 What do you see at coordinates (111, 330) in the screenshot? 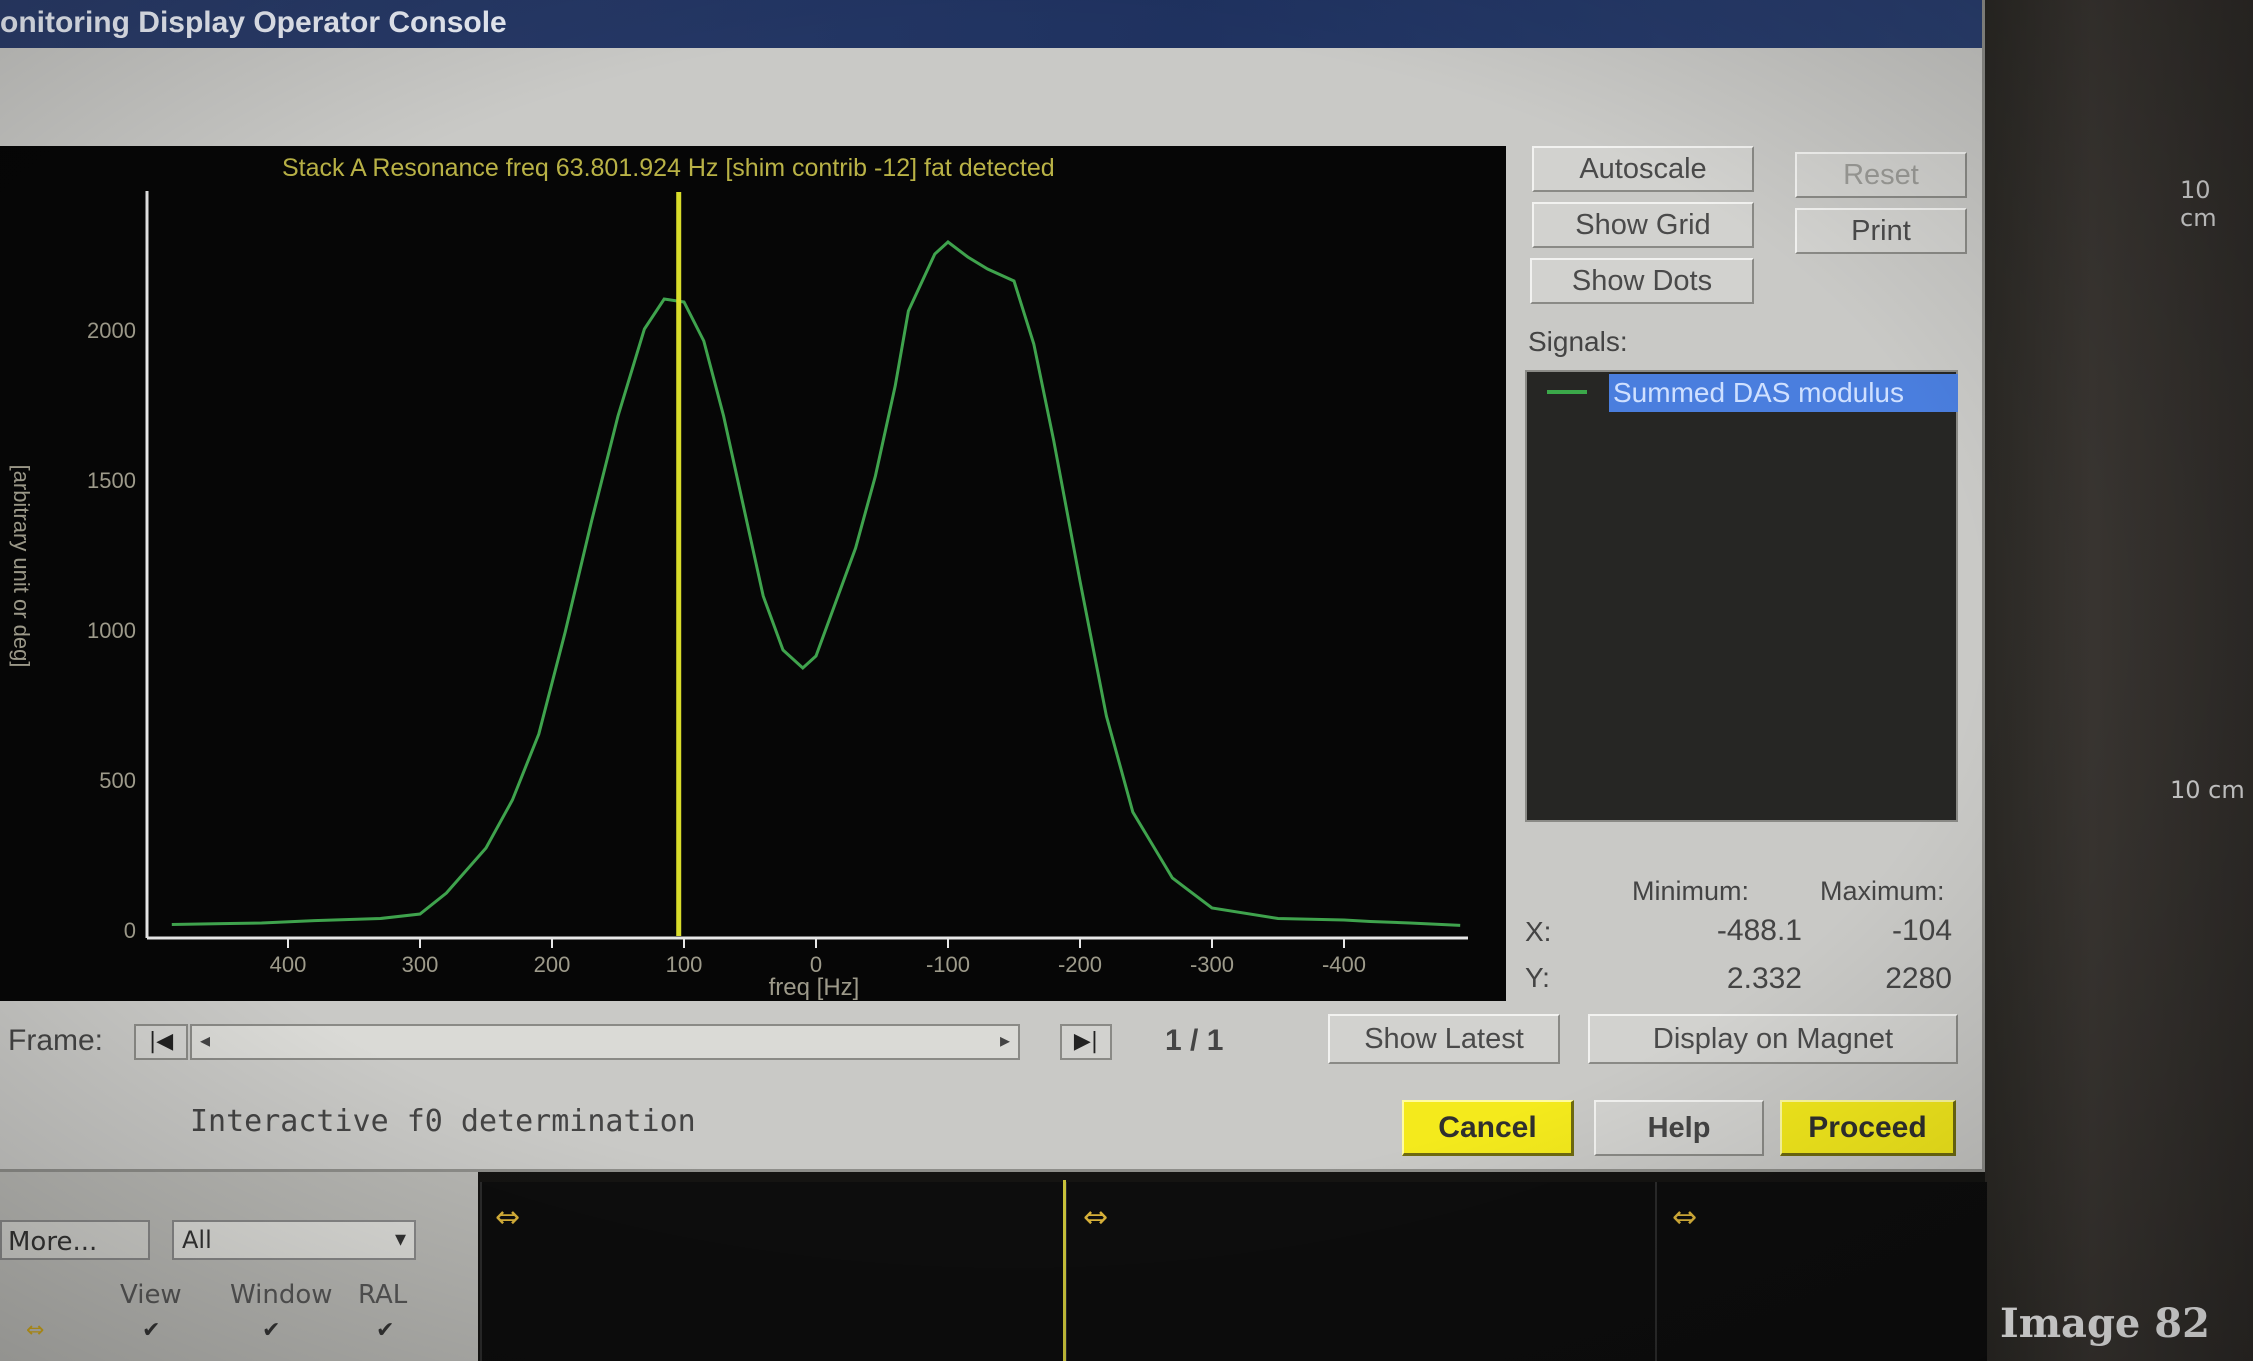
I see `y-tick-label: 2000` at bounding box center [111, 330].